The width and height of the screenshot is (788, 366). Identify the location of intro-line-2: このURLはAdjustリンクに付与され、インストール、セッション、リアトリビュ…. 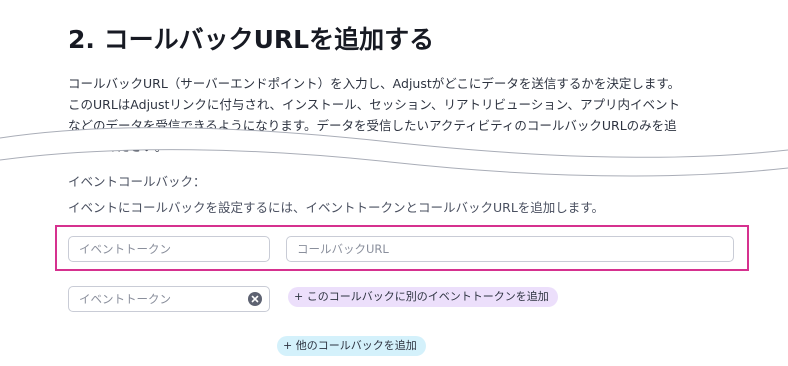
(374, 104).